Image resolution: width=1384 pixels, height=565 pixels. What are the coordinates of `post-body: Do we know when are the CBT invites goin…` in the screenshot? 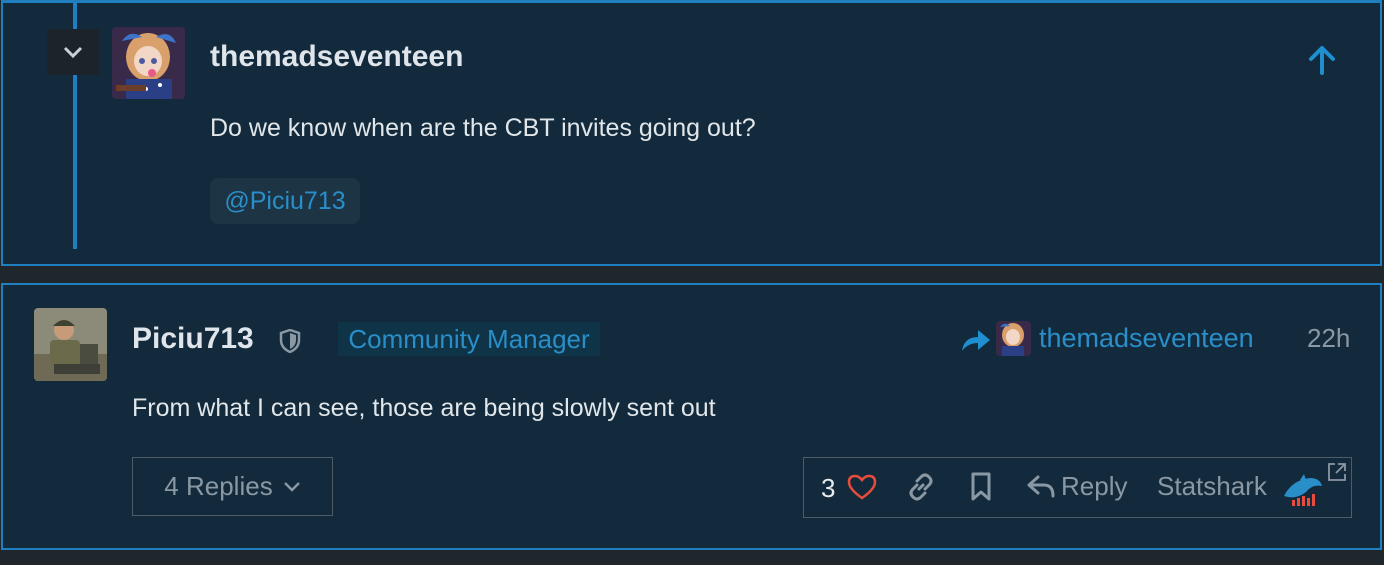 It's located at (483, 128).